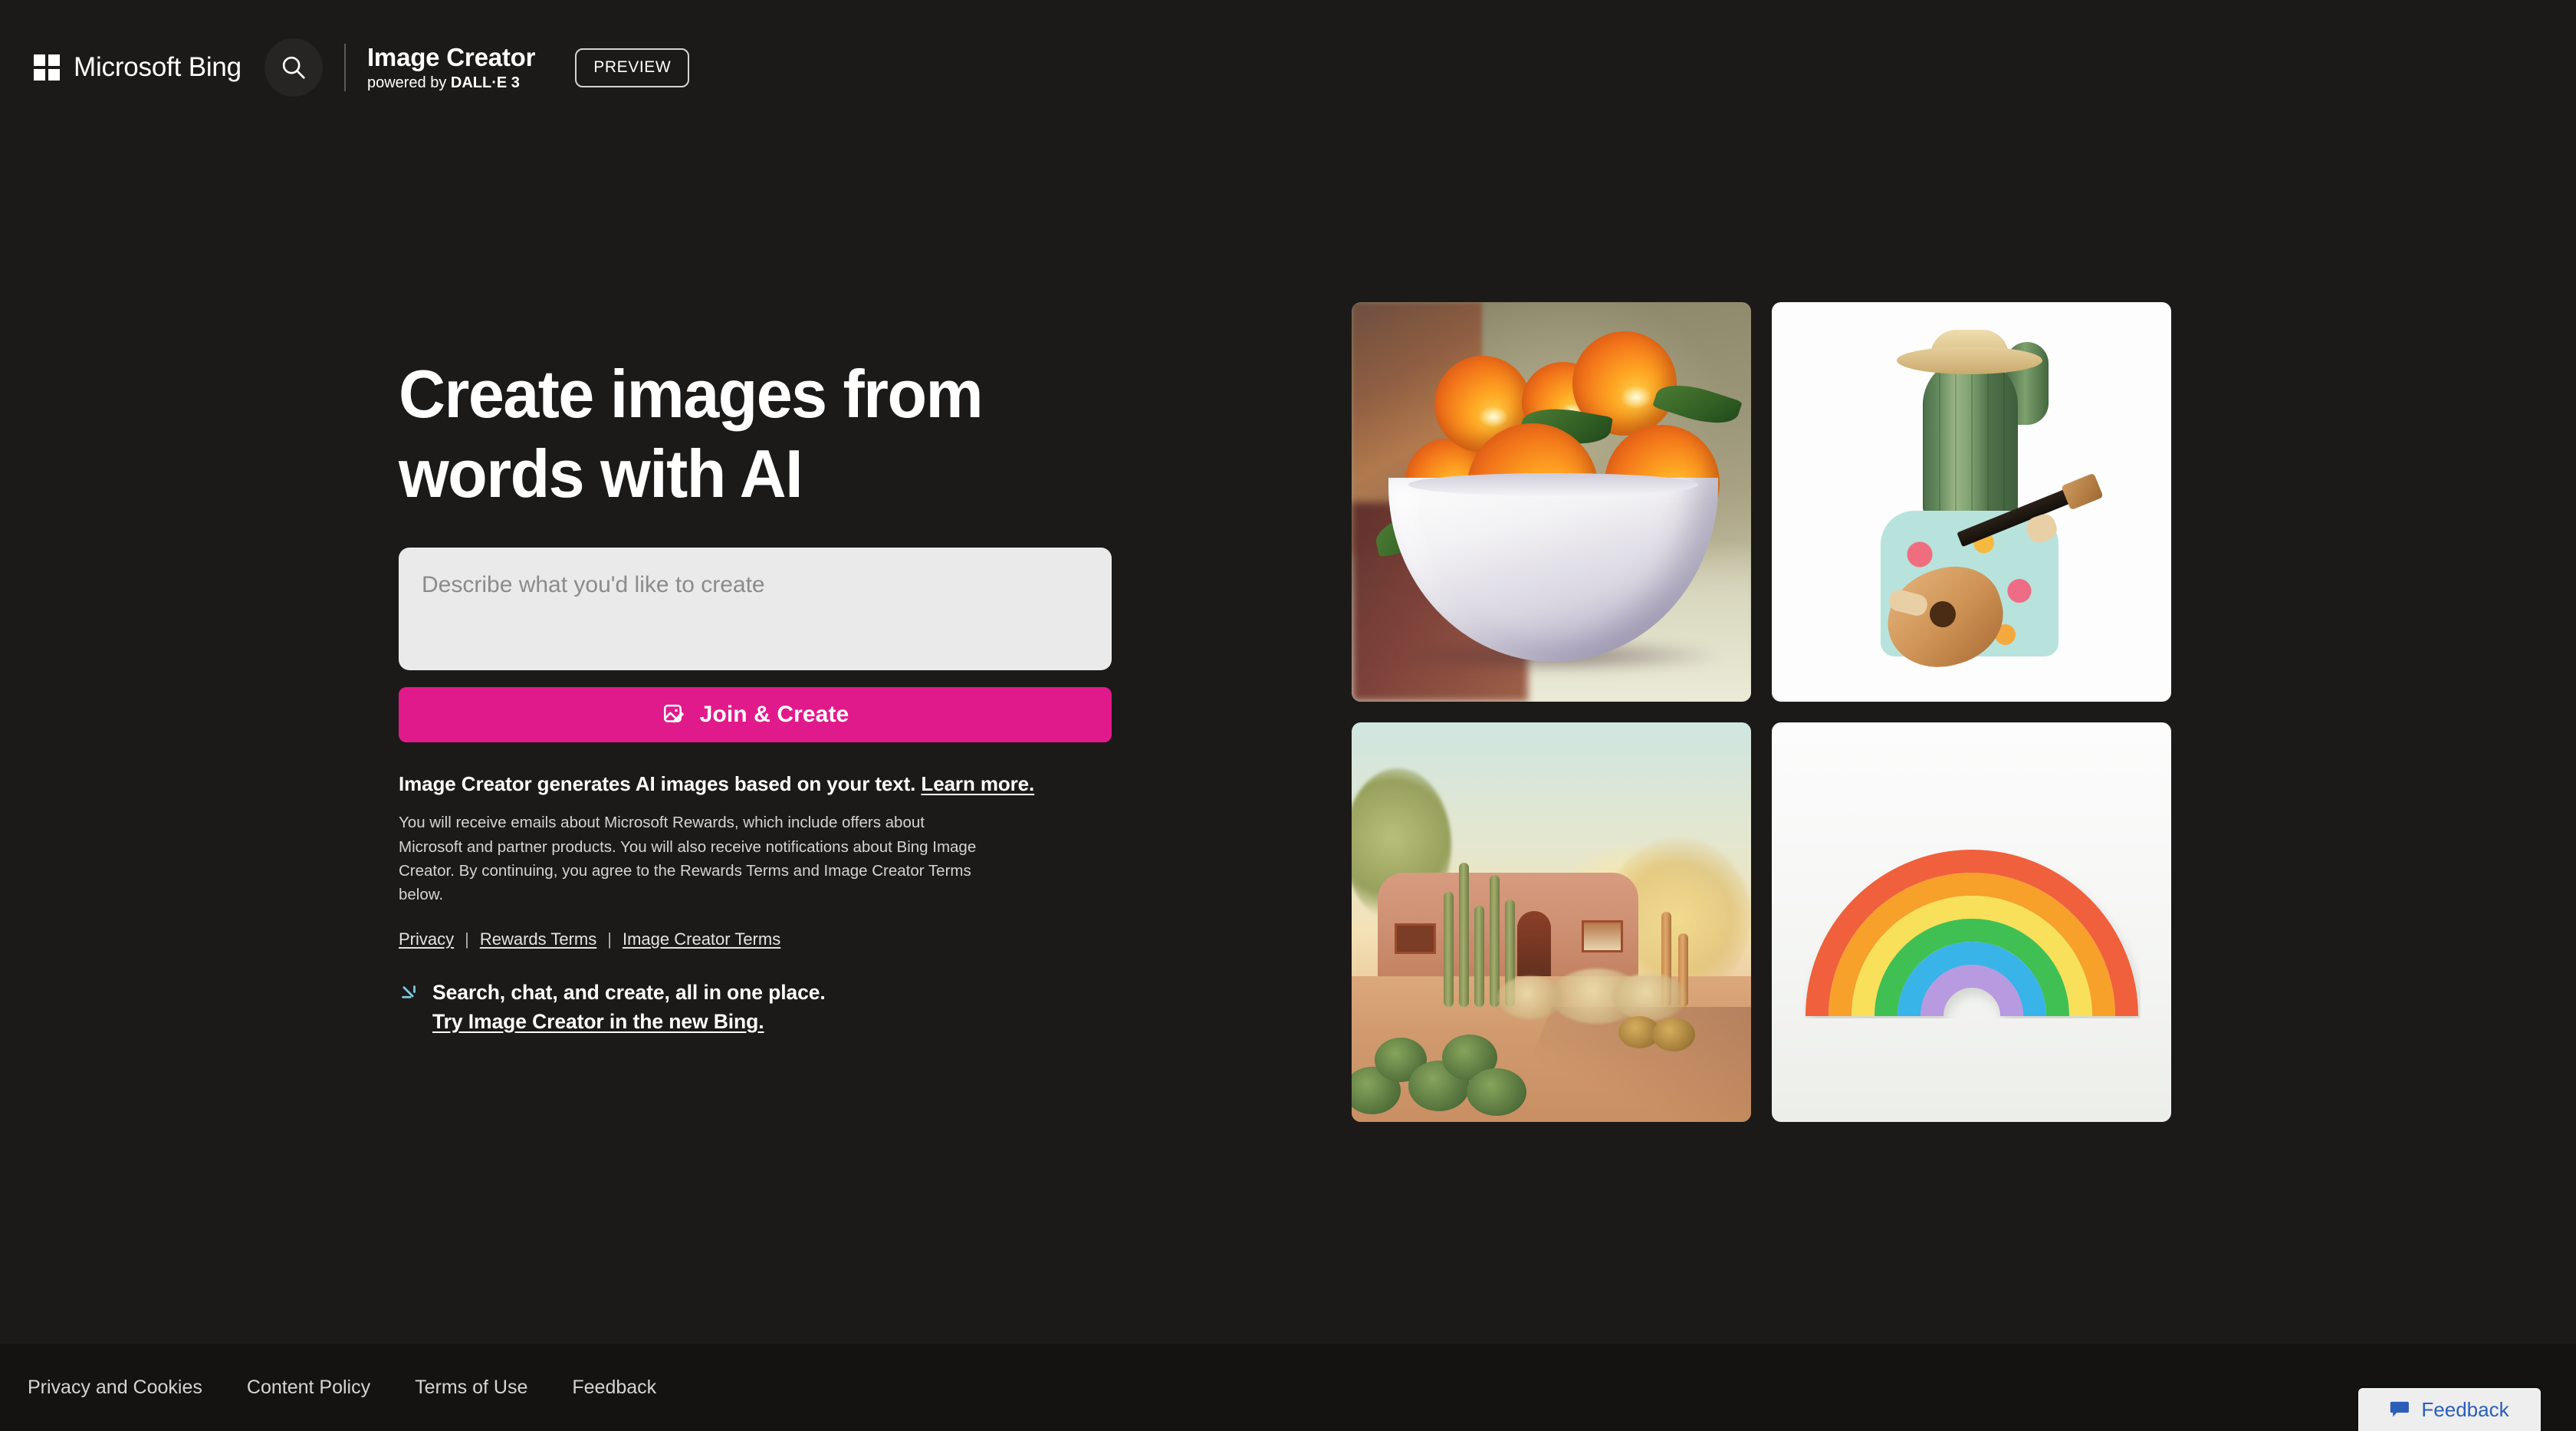 This screenshot has width=2576, height=1431. What do you see at coordinates (538, 939) in the screenshot?
I see `rewards-terms-link: Rewards Terms` at bounding box center [538, 939].